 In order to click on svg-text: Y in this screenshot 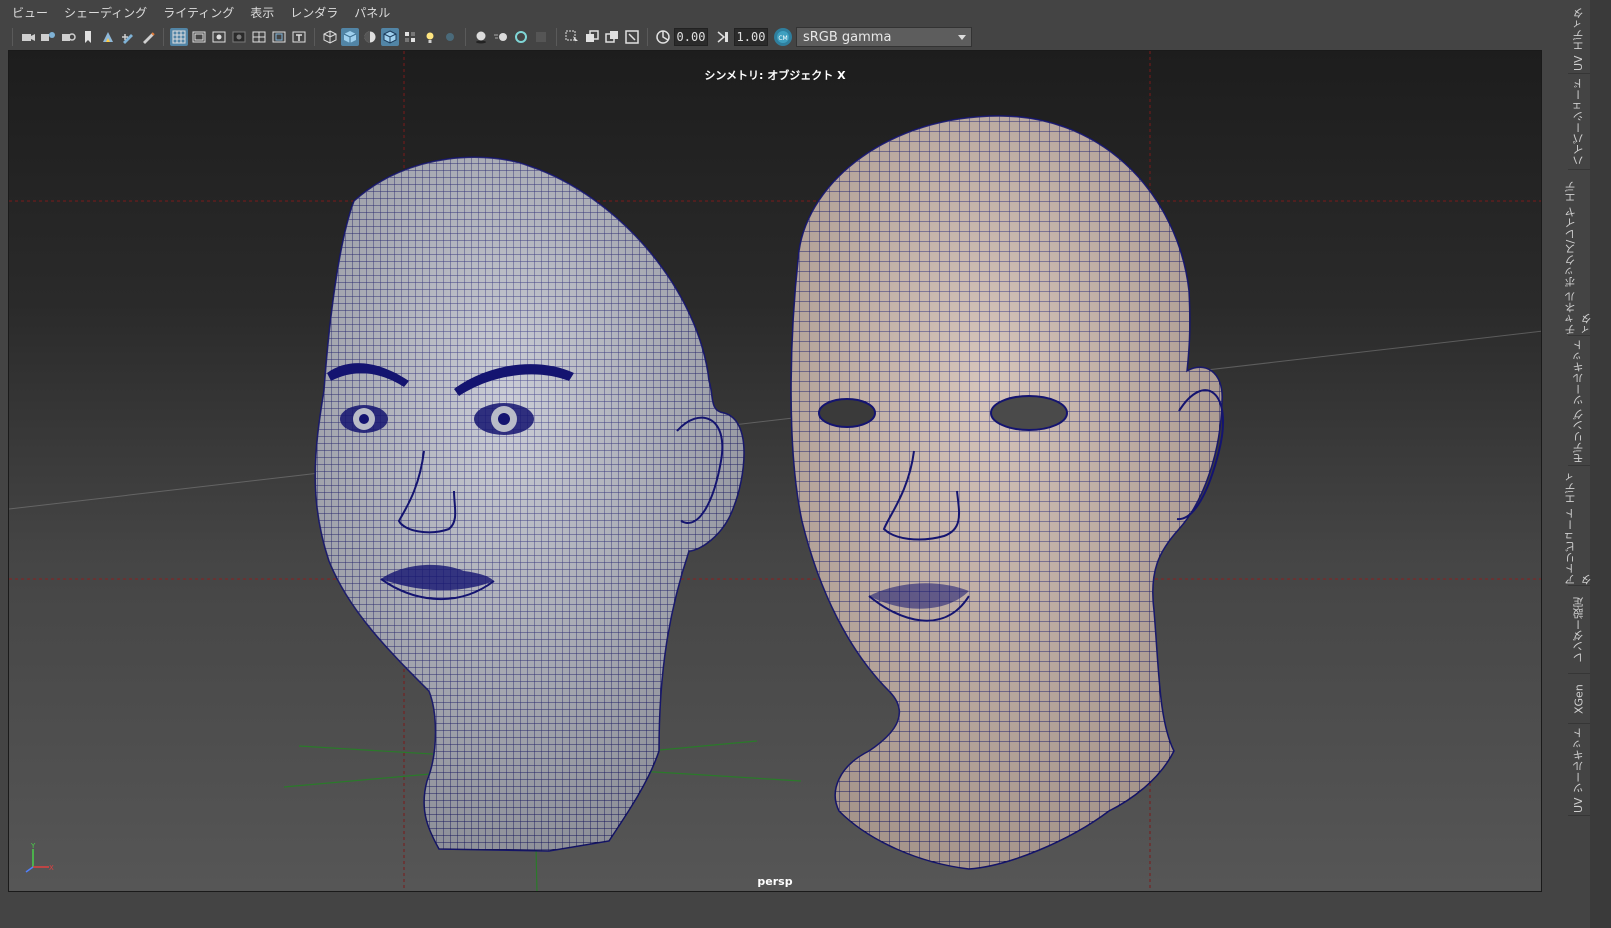, I will do `click(33, 846)`.